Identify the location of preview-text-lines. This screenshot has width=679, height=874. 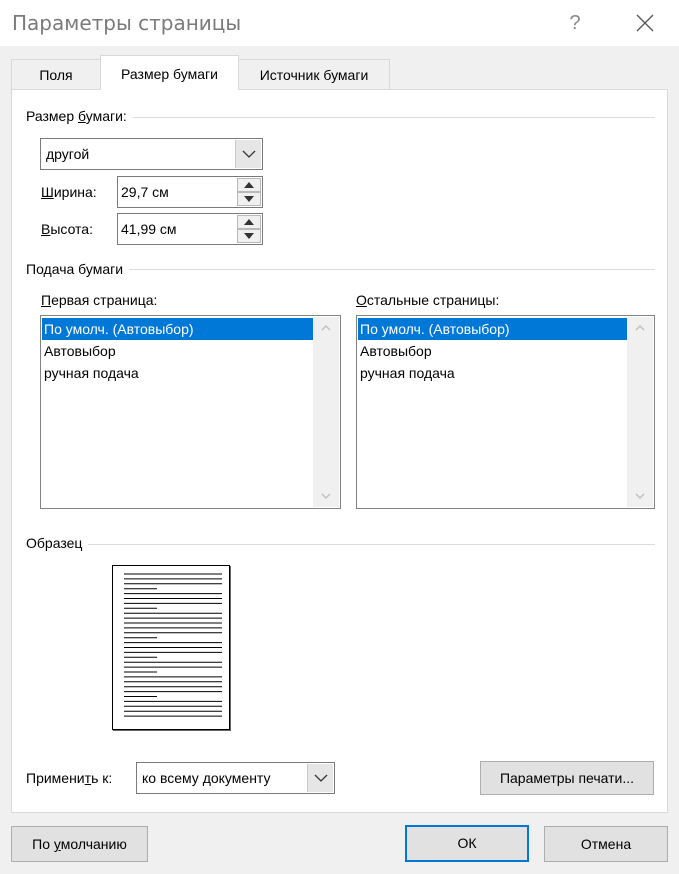
(173, 645).